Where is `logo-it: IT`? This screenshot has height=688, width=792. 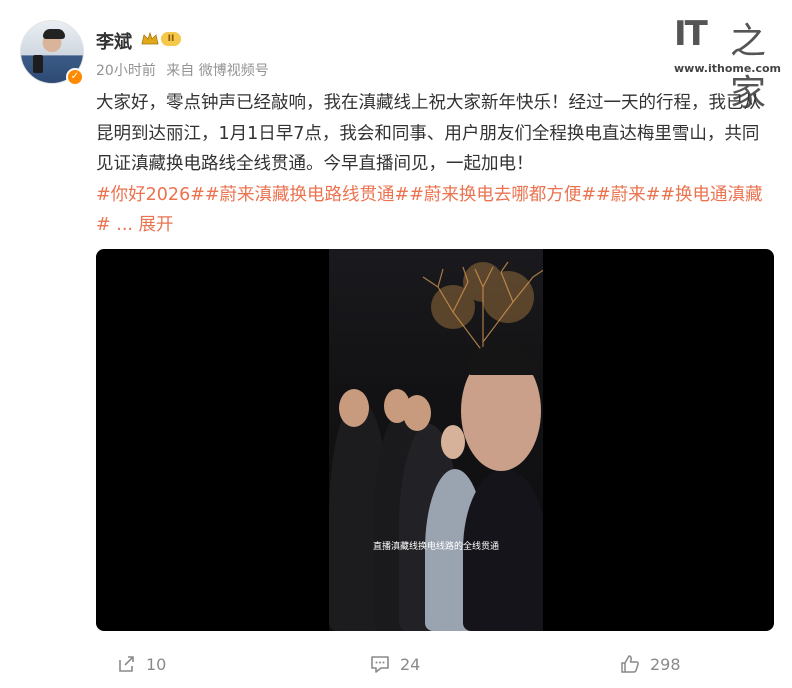
logo-it: IT is located at coordinates (691, 34).